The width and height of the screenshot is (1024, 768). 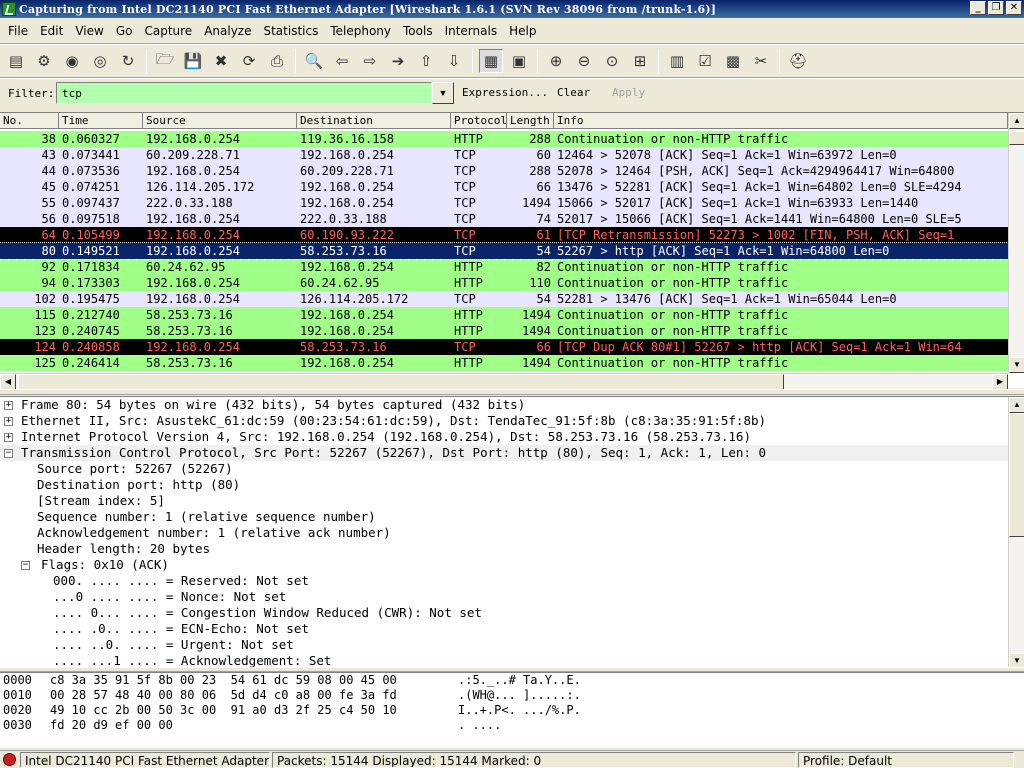 What do you see at coordinates (290, 31) in the screenshot?
I see `menu-statistics: Statistics` at bounding box center [290, 31].